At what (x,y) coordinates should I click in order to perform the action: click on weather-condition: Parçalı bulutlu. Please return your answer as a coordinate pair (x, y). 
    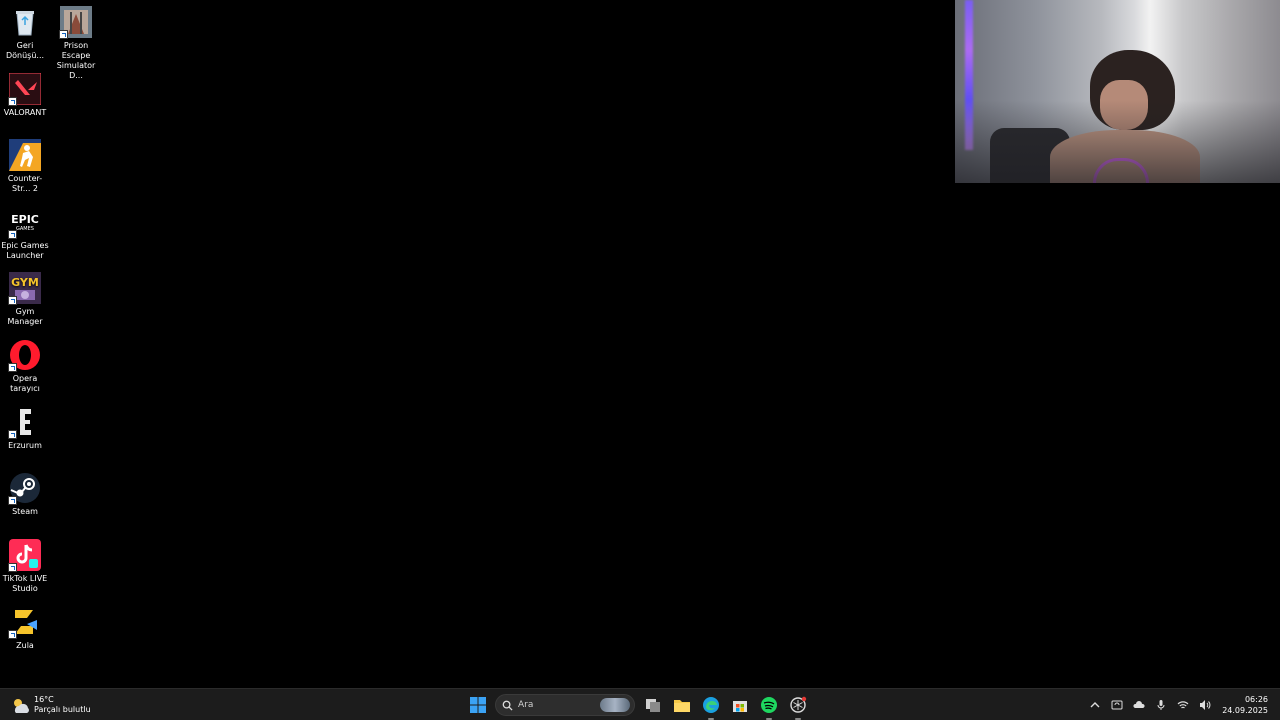
    Looking at the image, I should click on (62, 709).